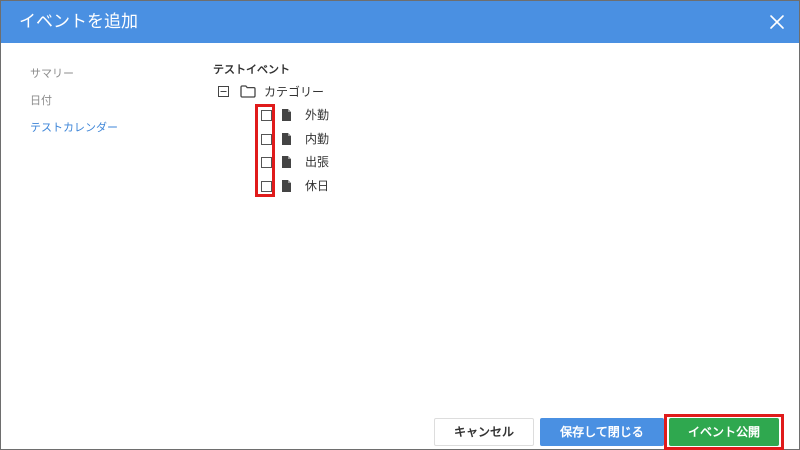 The width and height of the screenshot is (800, 450). What do you see at coordinates (78, 22) in the screenshot?
I see `dialog-title: イベントを追加` at bounding box center [78, 22].